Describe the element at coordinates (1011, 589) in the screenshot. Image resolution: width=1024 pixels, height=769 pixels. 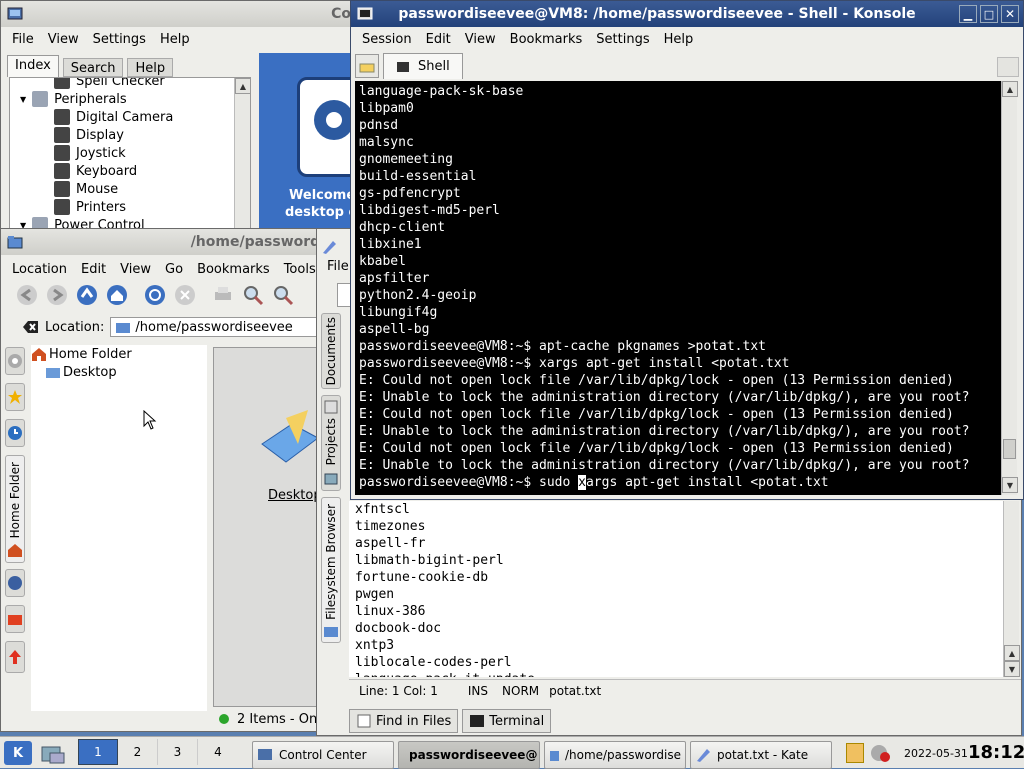
I see `kate-scrollbar: ▲ ▼` at that location.